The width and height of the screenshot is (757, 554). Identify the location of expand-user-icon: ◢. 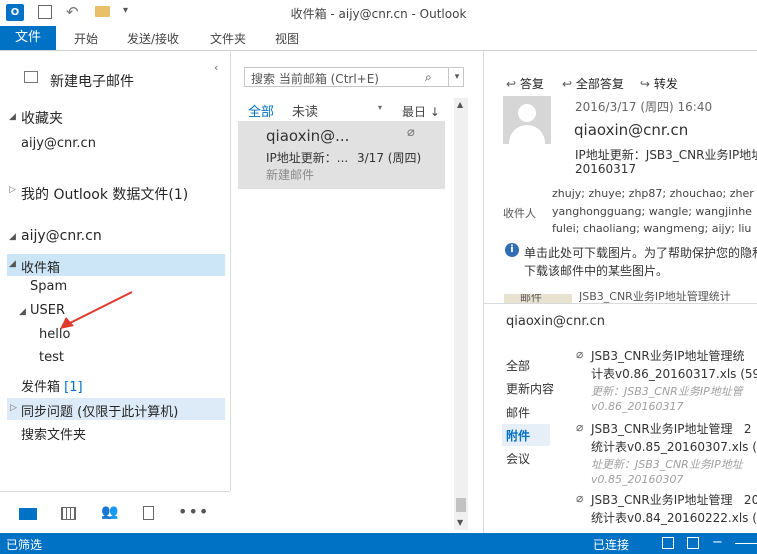
(22, 312).